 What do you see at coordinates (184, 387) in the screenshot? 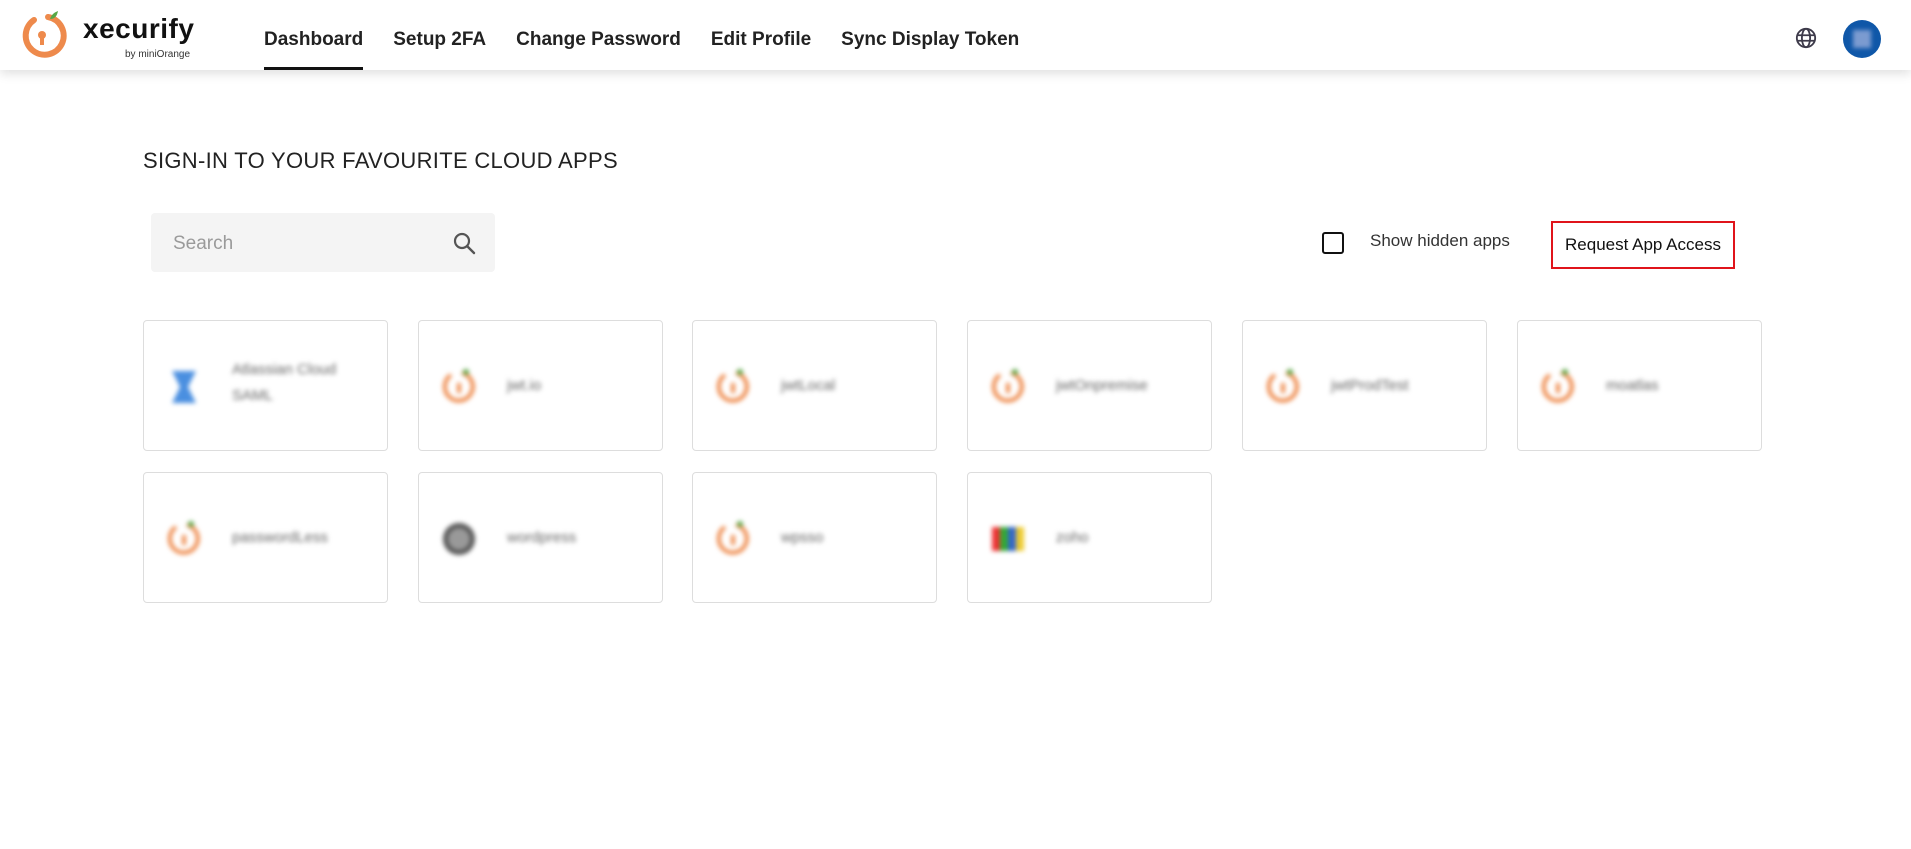
I see `atlassian-icon` at bounding box center [184, 387].